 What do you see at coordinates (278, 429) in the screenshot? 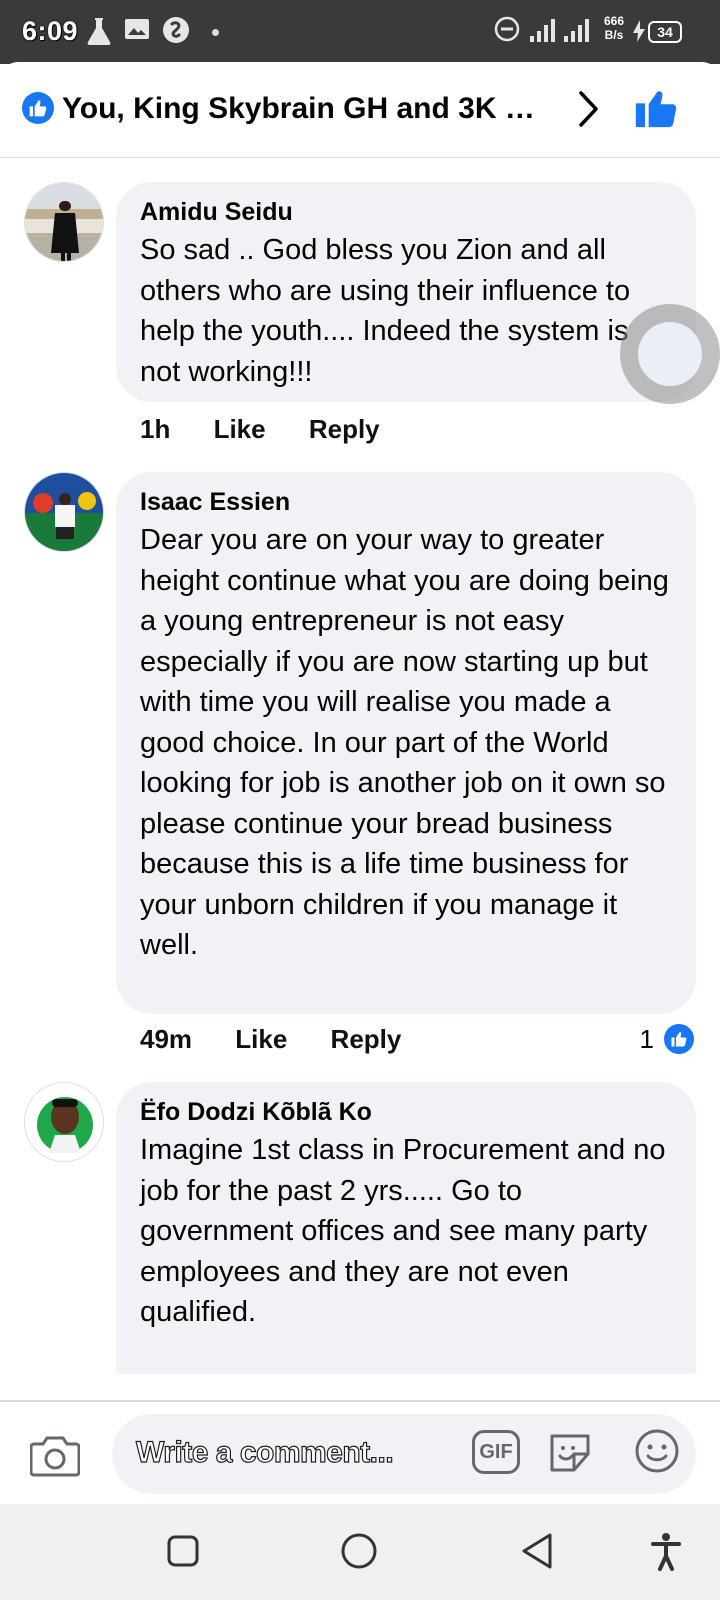
I see `comment-actions: 1h Like Reply` at bounding box center [278, 429].